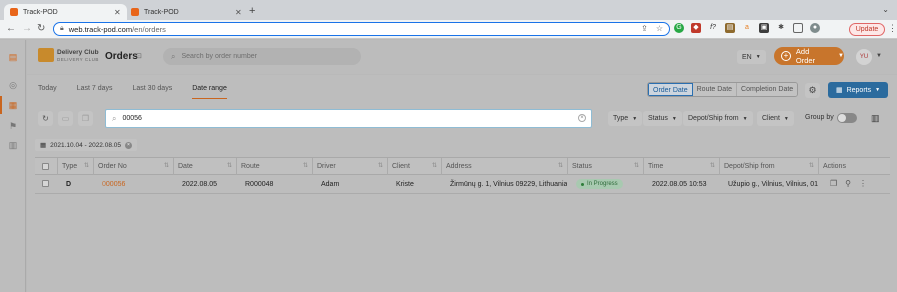 This screenshot has height=292, width=897. Describe the element at coordinates (582, 184) in the screenshot. I see `status-dot-icon` at that location.